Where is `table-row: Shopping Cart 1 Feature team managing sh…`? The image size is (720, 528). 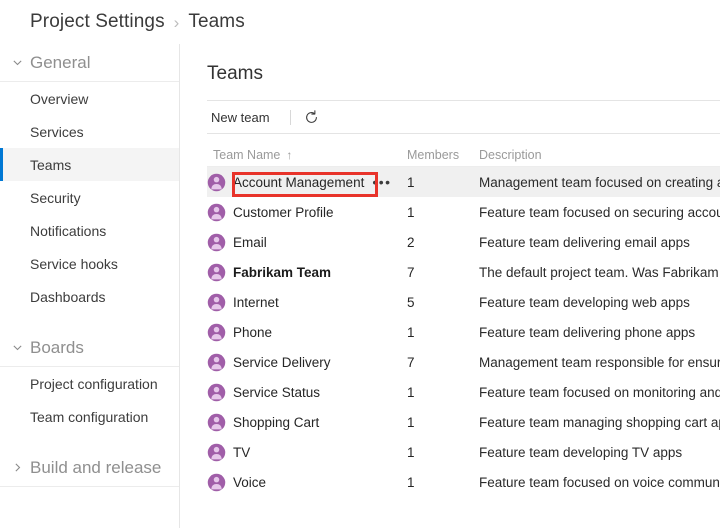
table-row: Shopping Cart 1 Feature team managing sh… is located at coordinates (463, 422).